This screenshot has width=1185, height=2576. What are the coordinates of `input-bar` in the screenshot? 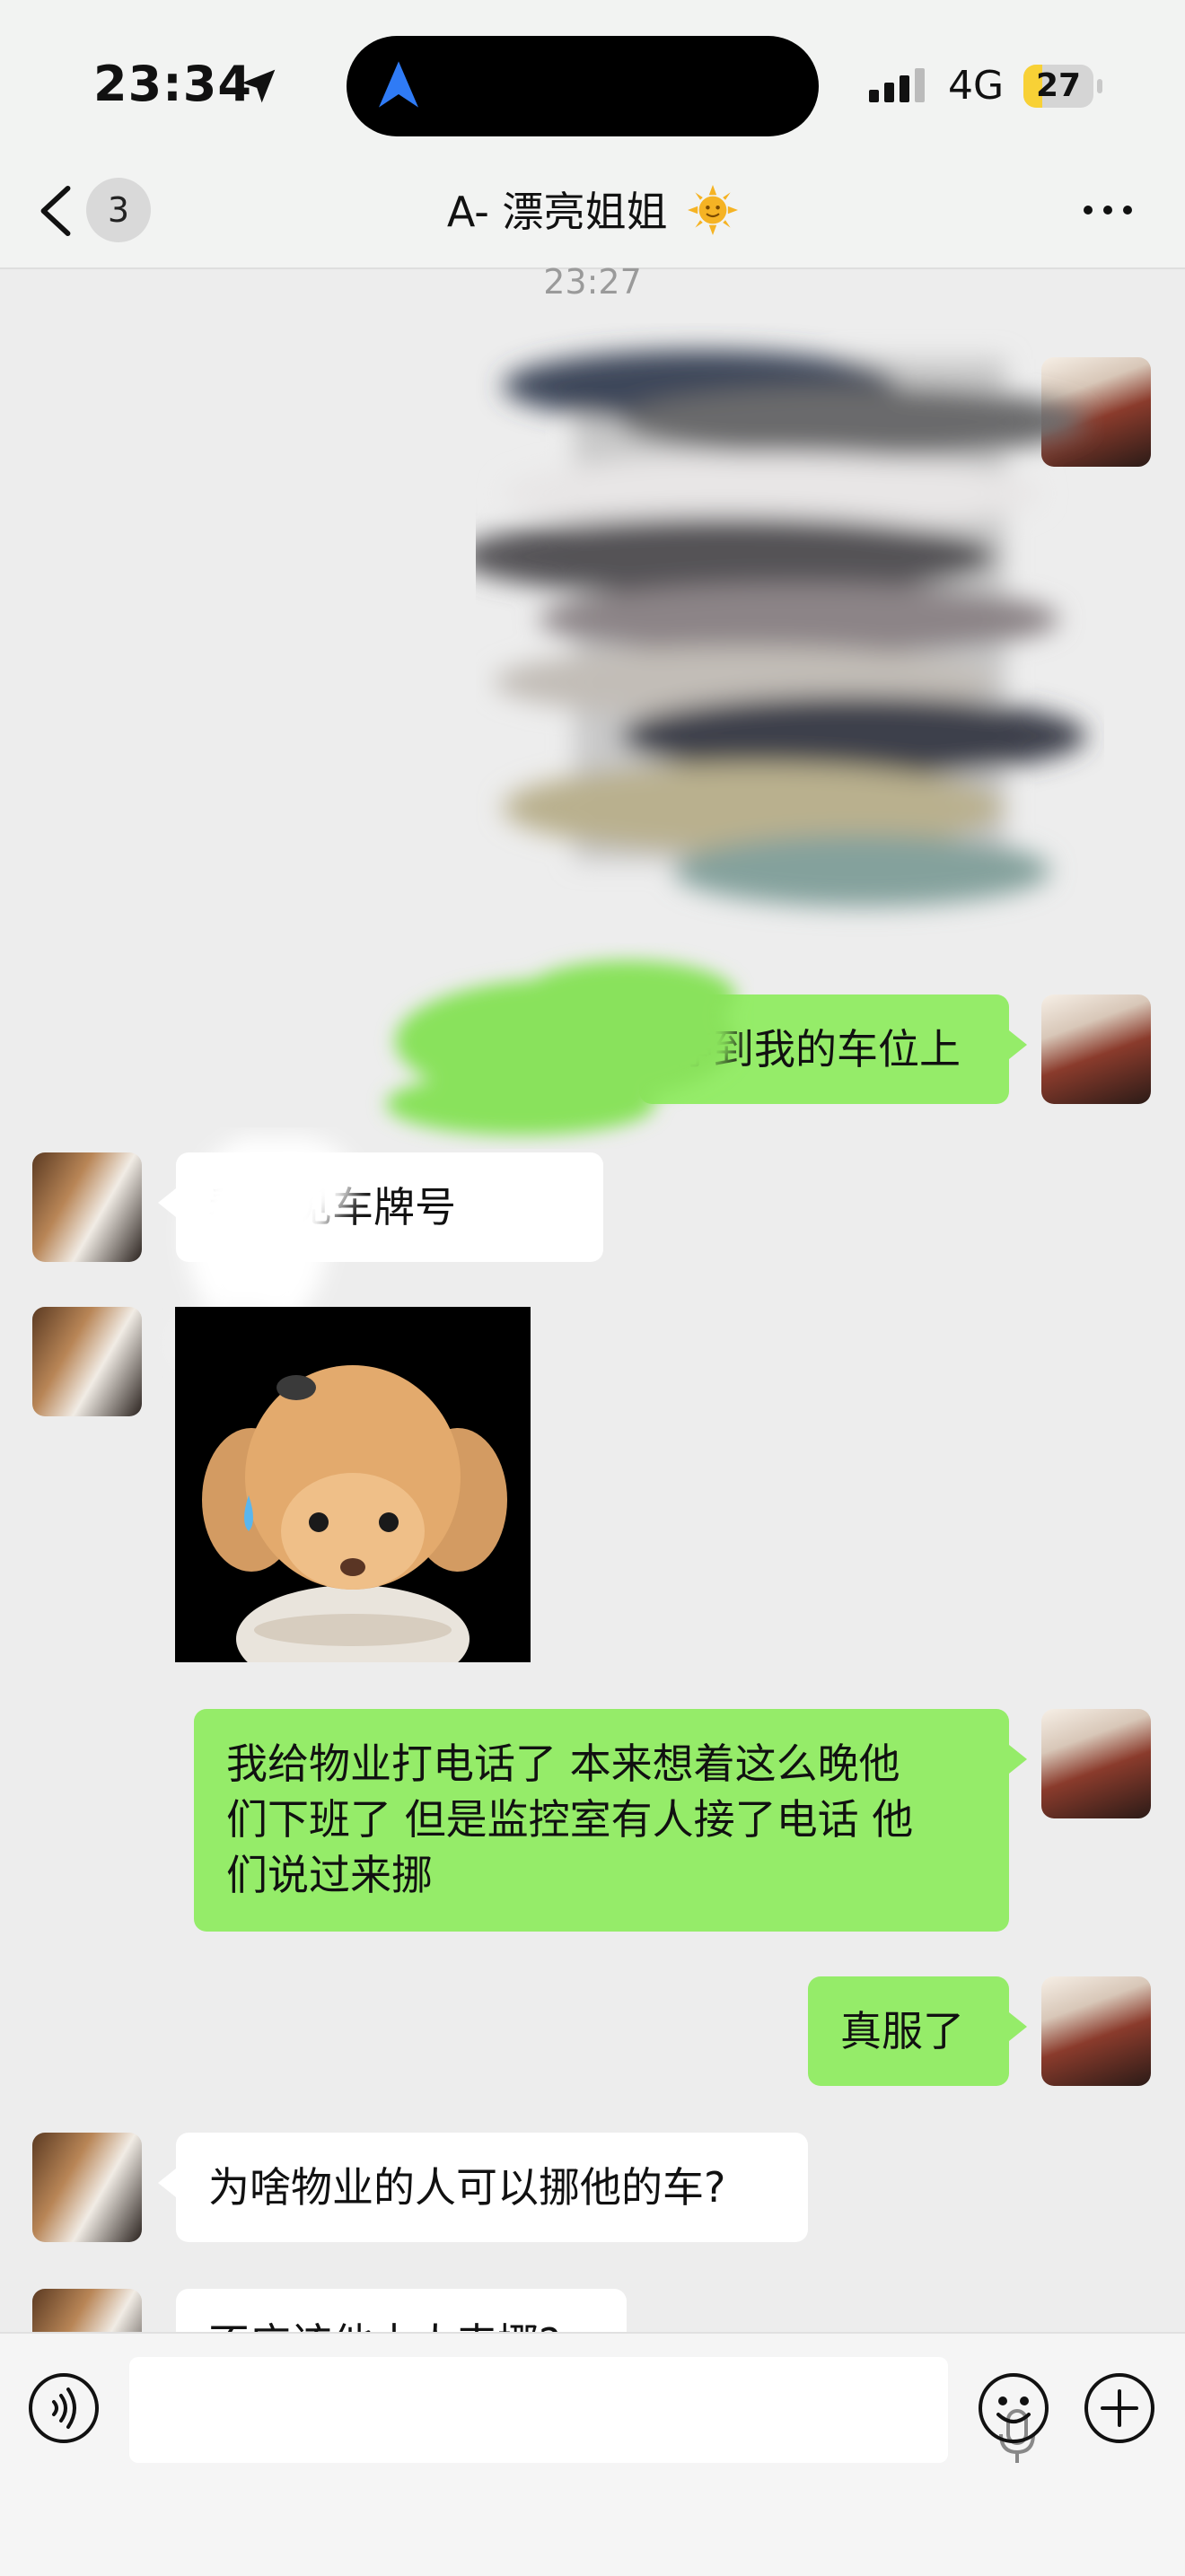 It's located at (592, 2454).